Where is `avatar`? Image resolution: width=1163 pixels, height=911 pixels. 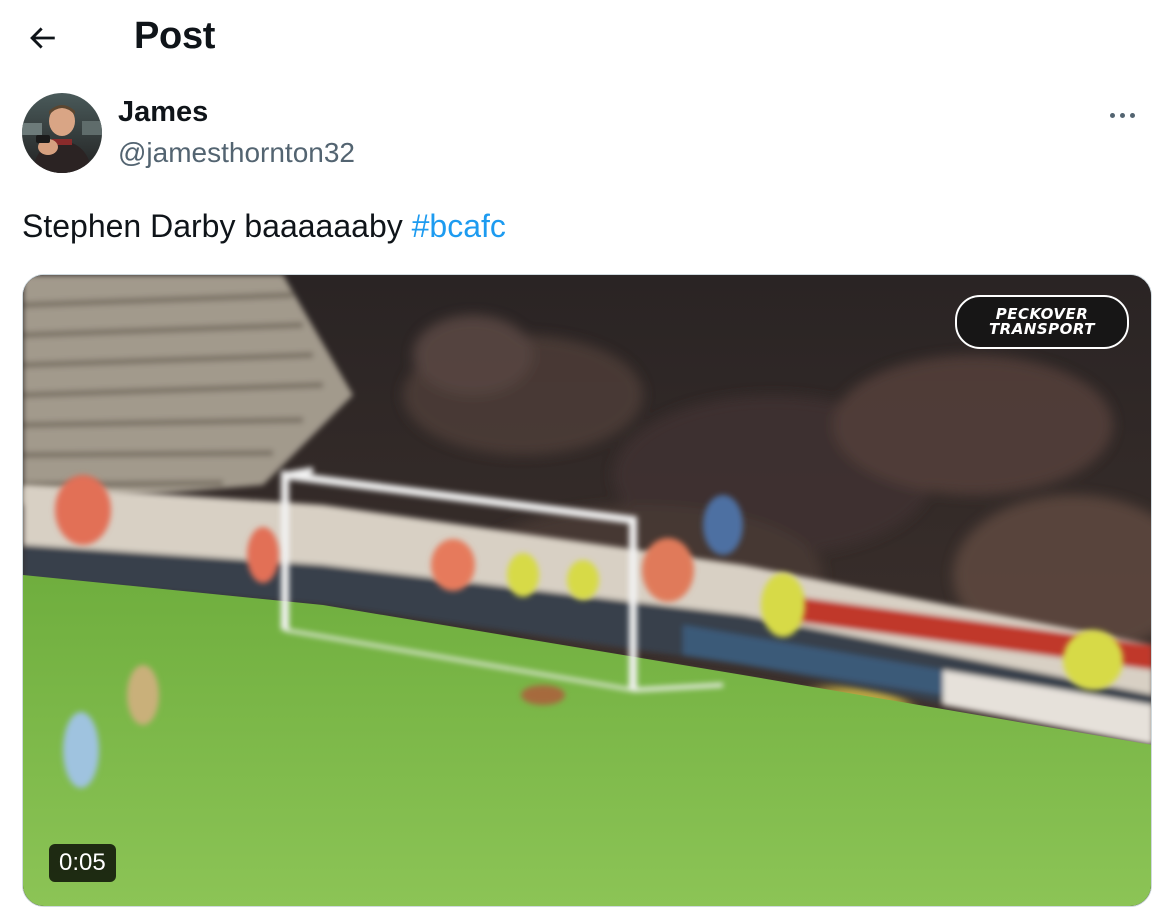
avatar is located at coordinates (62, 133).